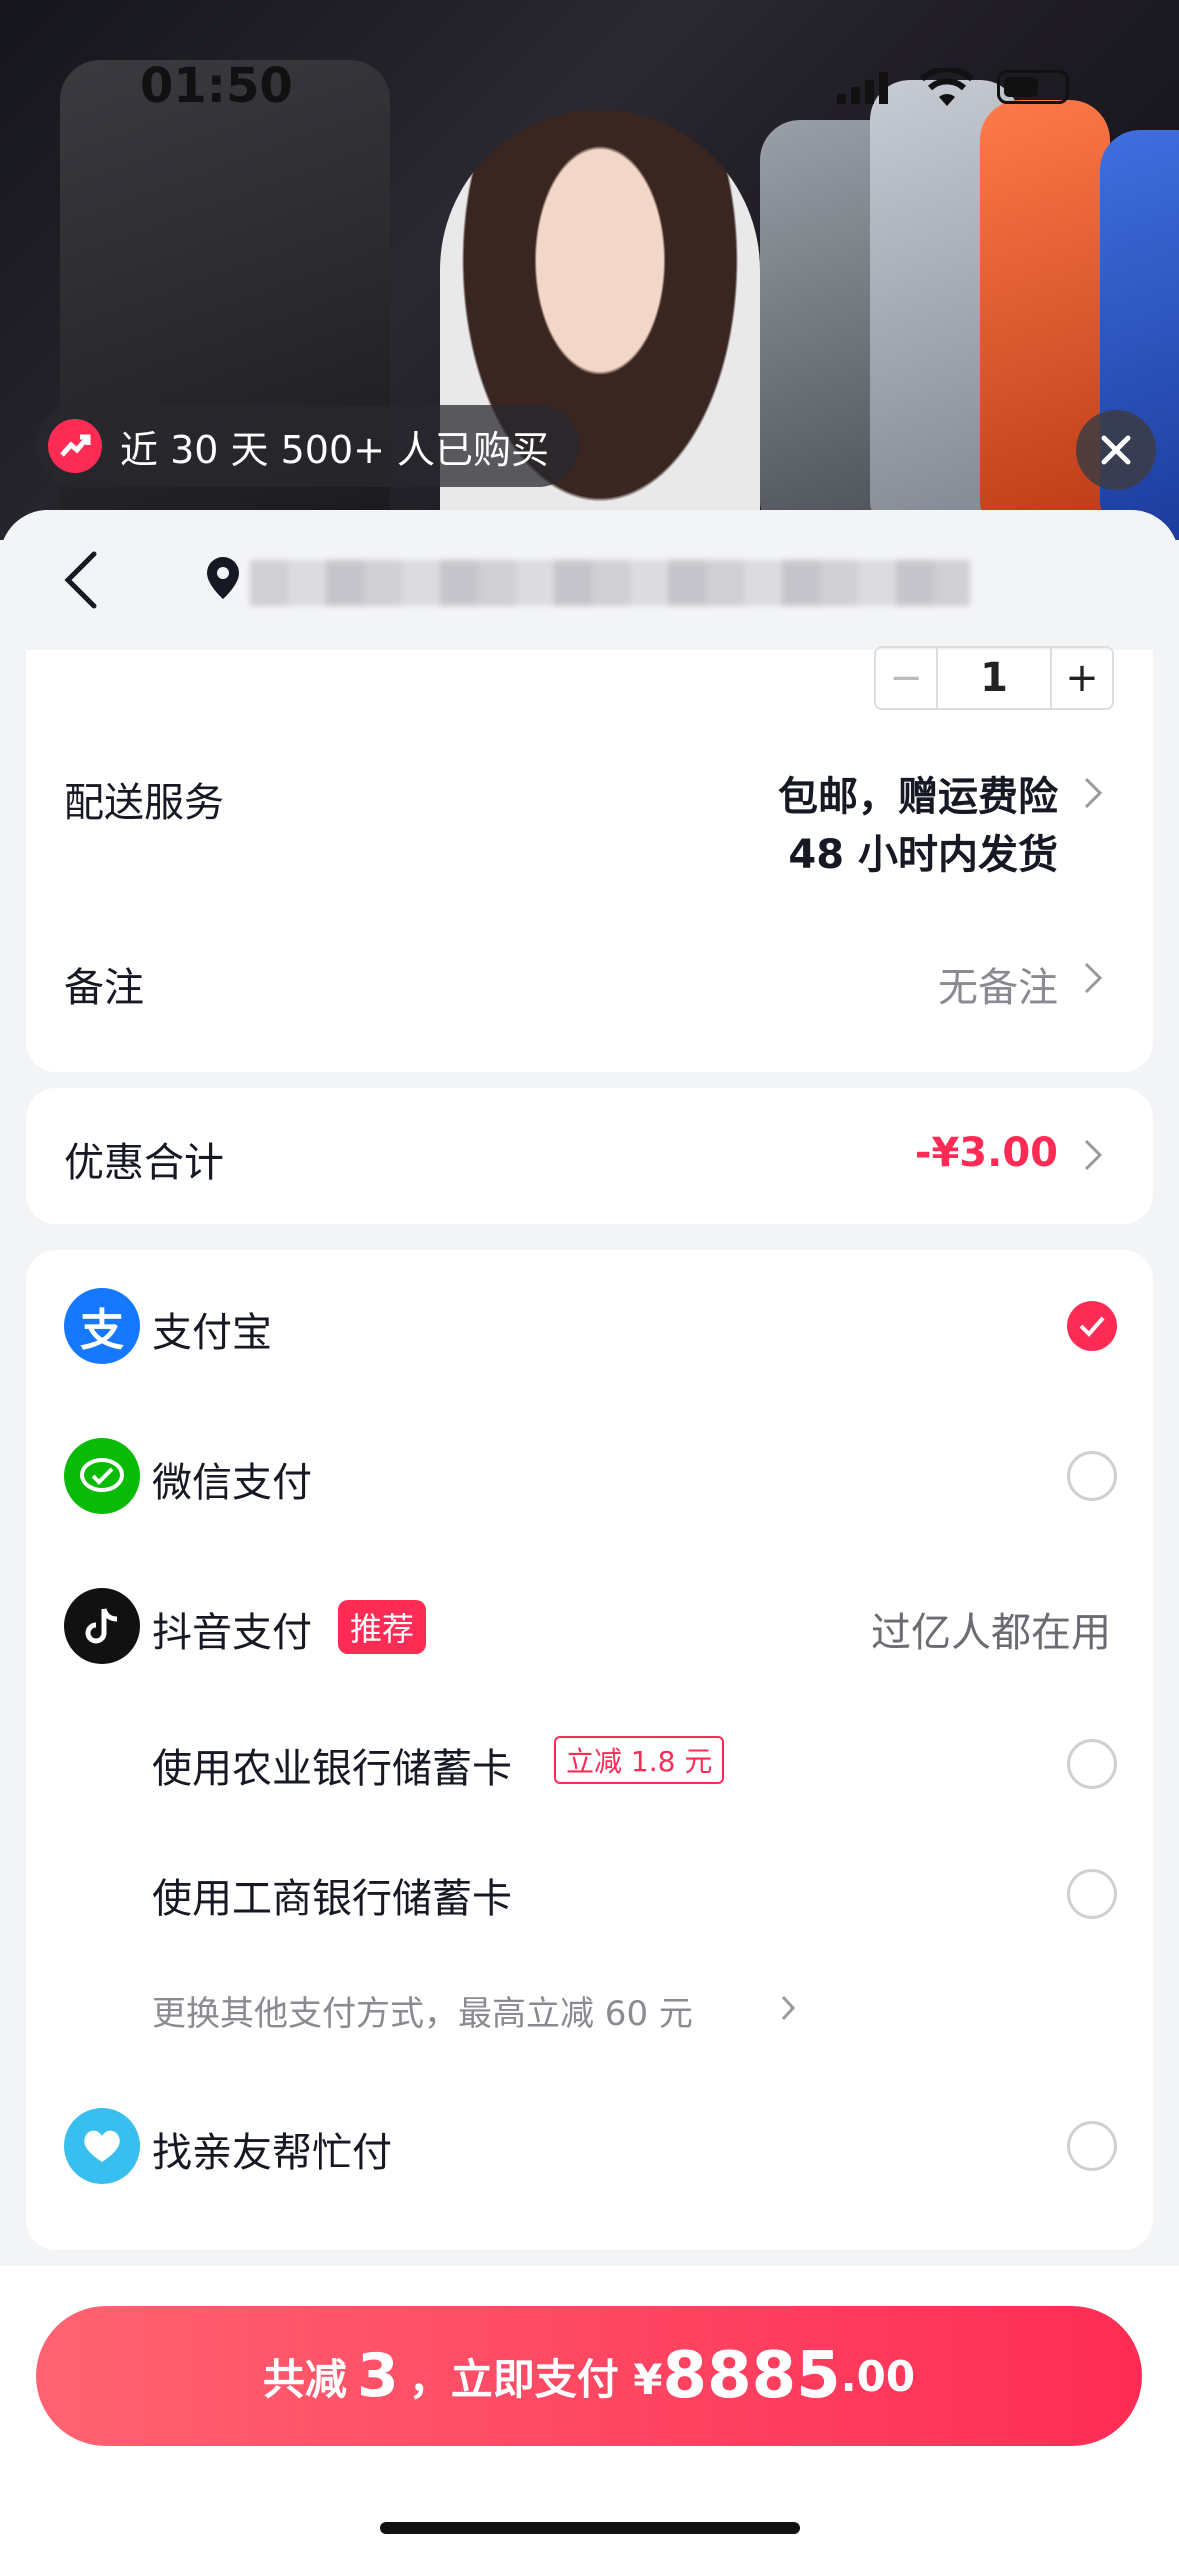  I want to click on decrease-button: −, so click(907, 678).